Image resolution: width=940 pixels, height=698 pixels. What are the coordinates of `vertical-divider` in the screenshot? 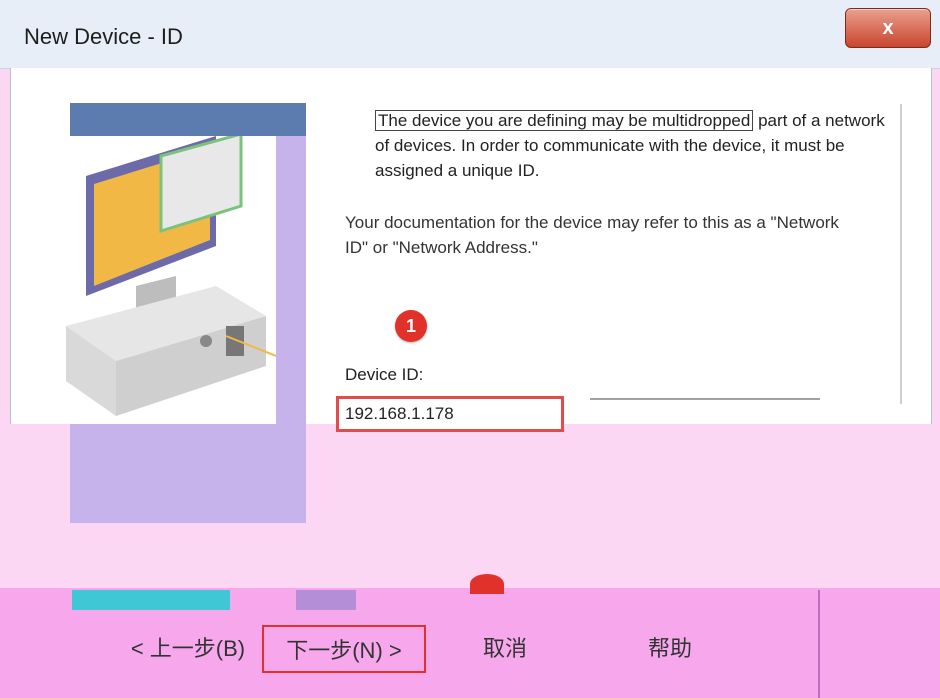 It's located at (901, 254).